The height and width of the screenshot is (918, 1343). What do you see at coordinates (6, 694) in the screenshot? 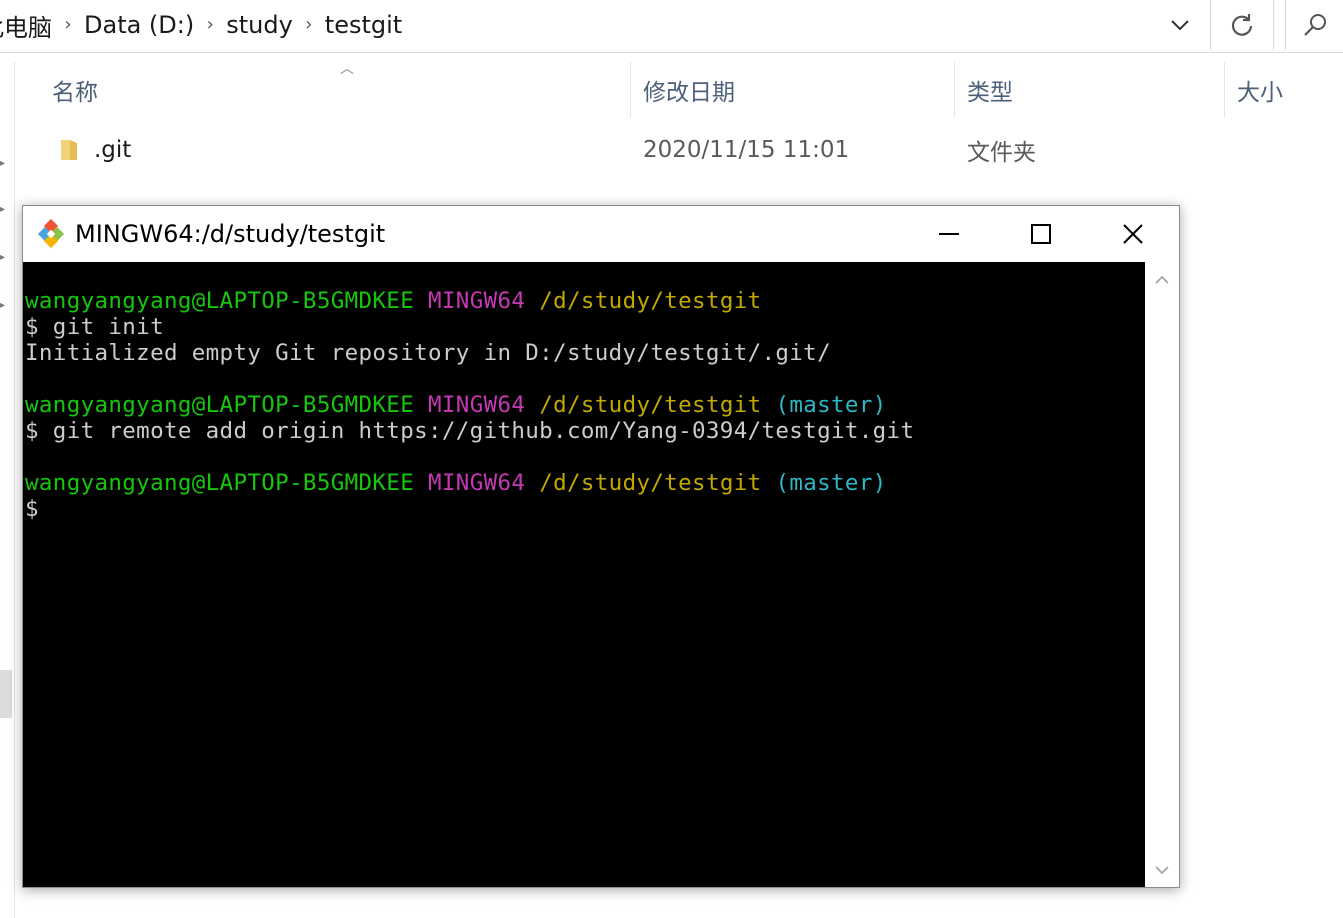
I see `nav-item-selected` at bounding box center [6, 694].